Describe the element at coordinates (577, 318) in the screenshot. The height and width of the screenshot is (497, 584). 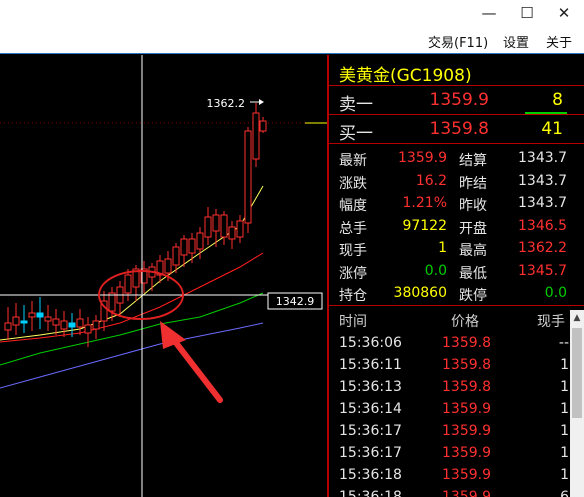
I see `scroll-up-icon: ▲` at that location.